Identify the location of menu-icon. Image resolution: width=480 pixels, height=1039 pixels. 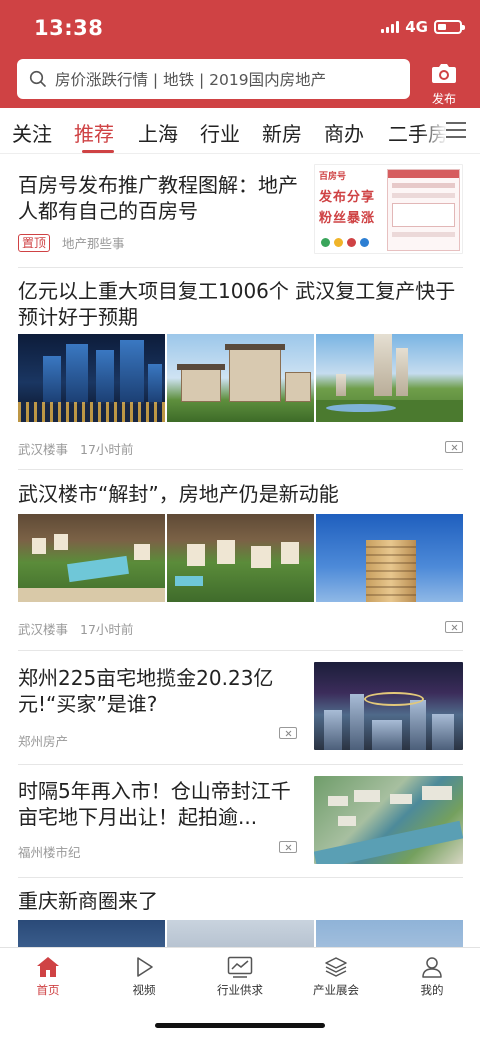
(456, 130).